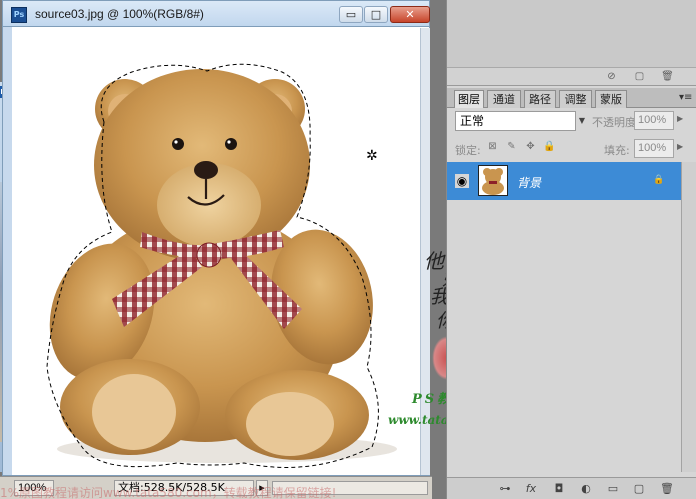 This screenshot has width=696, height=499. I want to click on magic-wand-cursor-icon: ✲, so click(372, 156).